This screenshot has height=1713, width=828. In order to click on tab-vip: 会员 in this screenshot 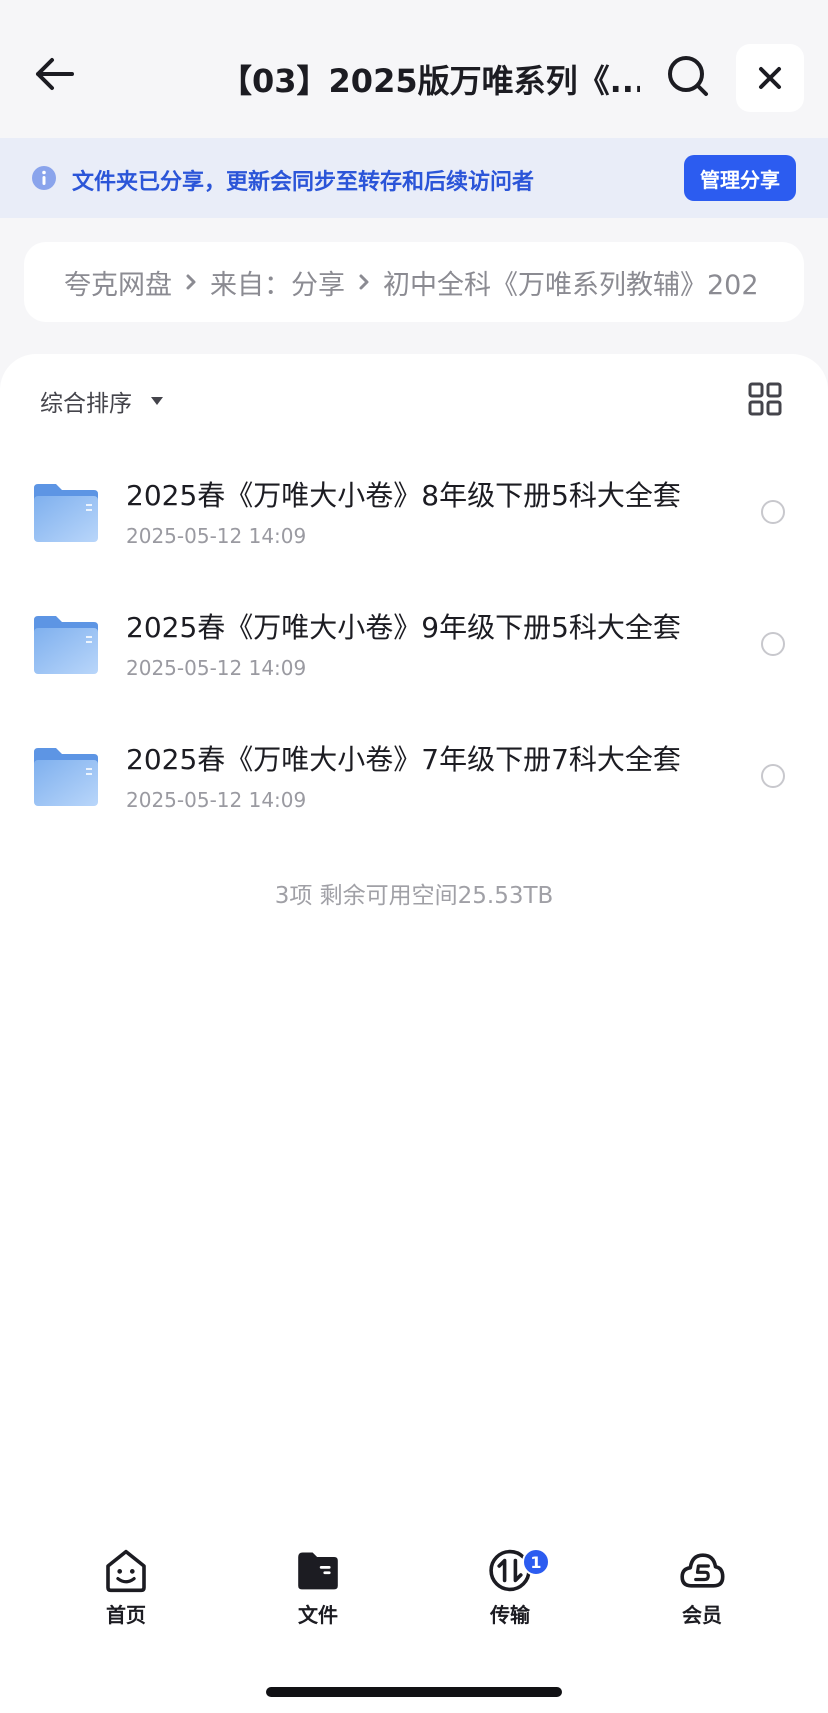, I will do `click(702, 1588)`.